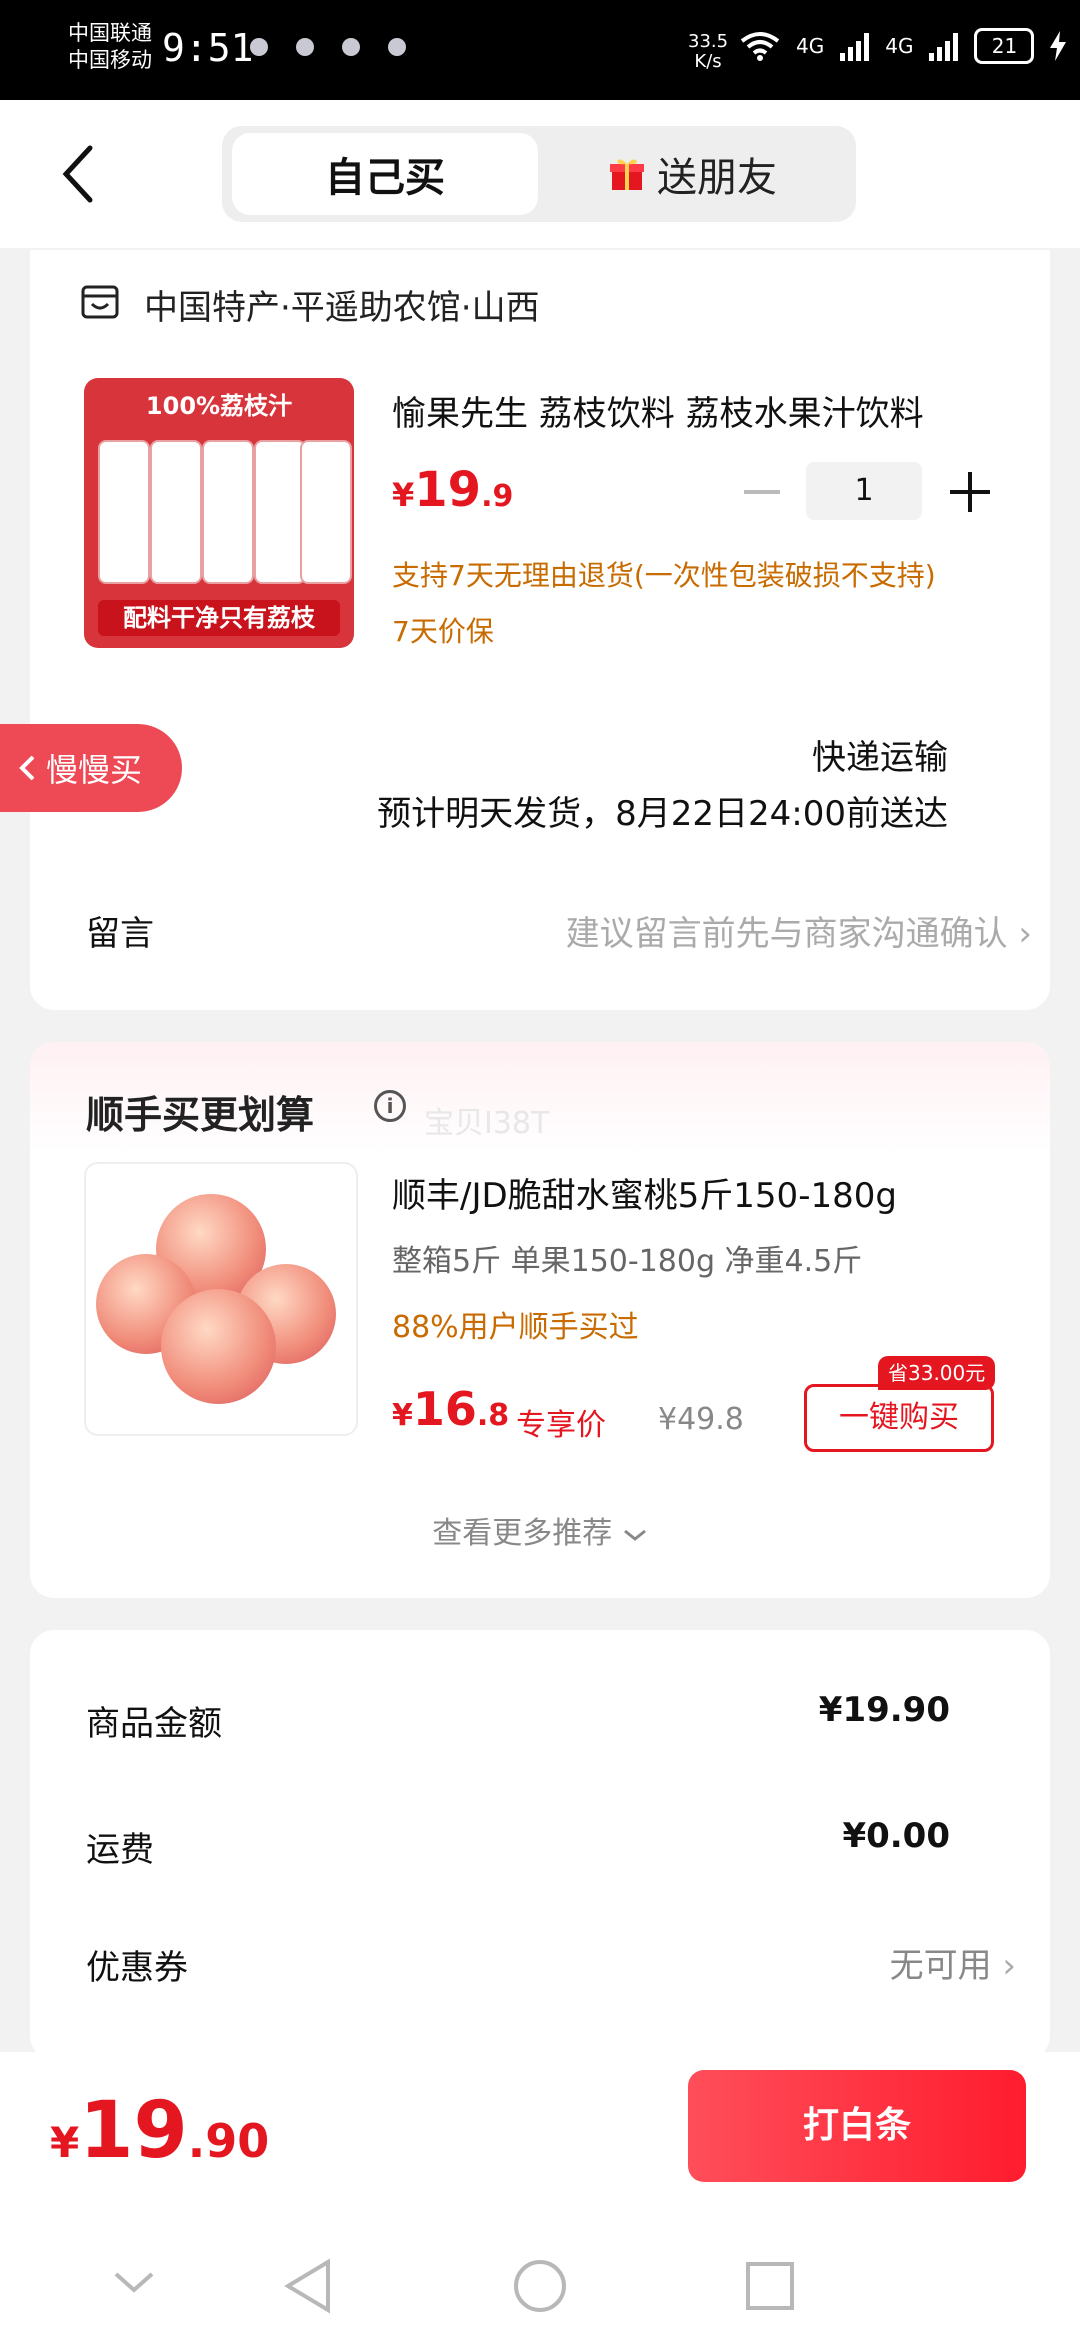 Image resolution: width=1080 pixels, height=2340 pixels. Describe the element at coordinates (110, 47) in the screenshot. I see `carrier-labels: 中国联通 中国移动` at that location.